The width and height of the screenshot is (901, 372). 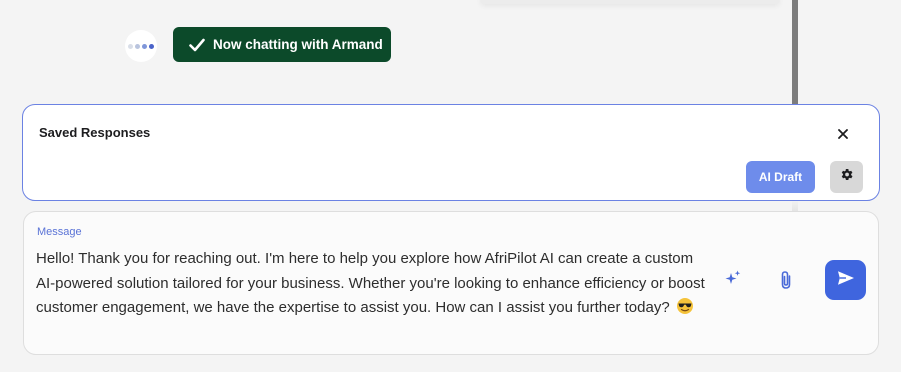 I want to click on close-icon, so click(x=843, y=135).